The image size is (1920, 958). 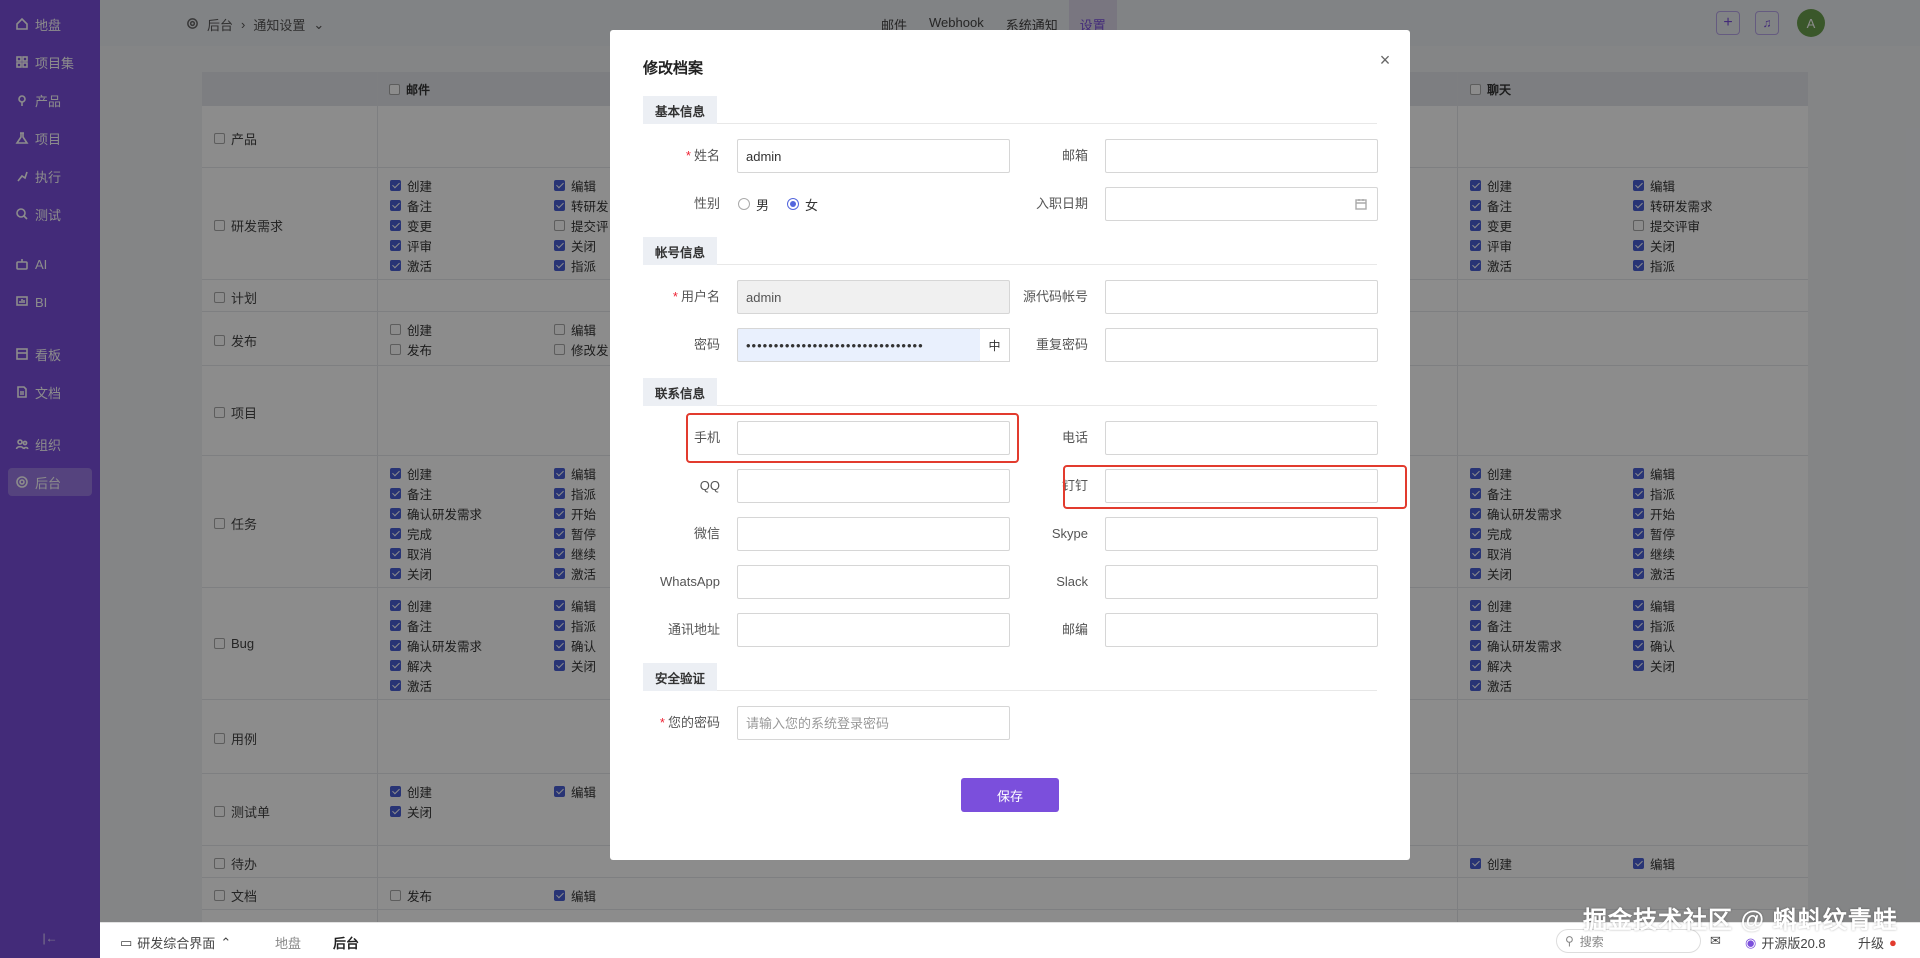 What do you see at coordinates (693, 629) in the screenshot?
I see `address-label: 通讯地址` at bounding box center [693, 629].